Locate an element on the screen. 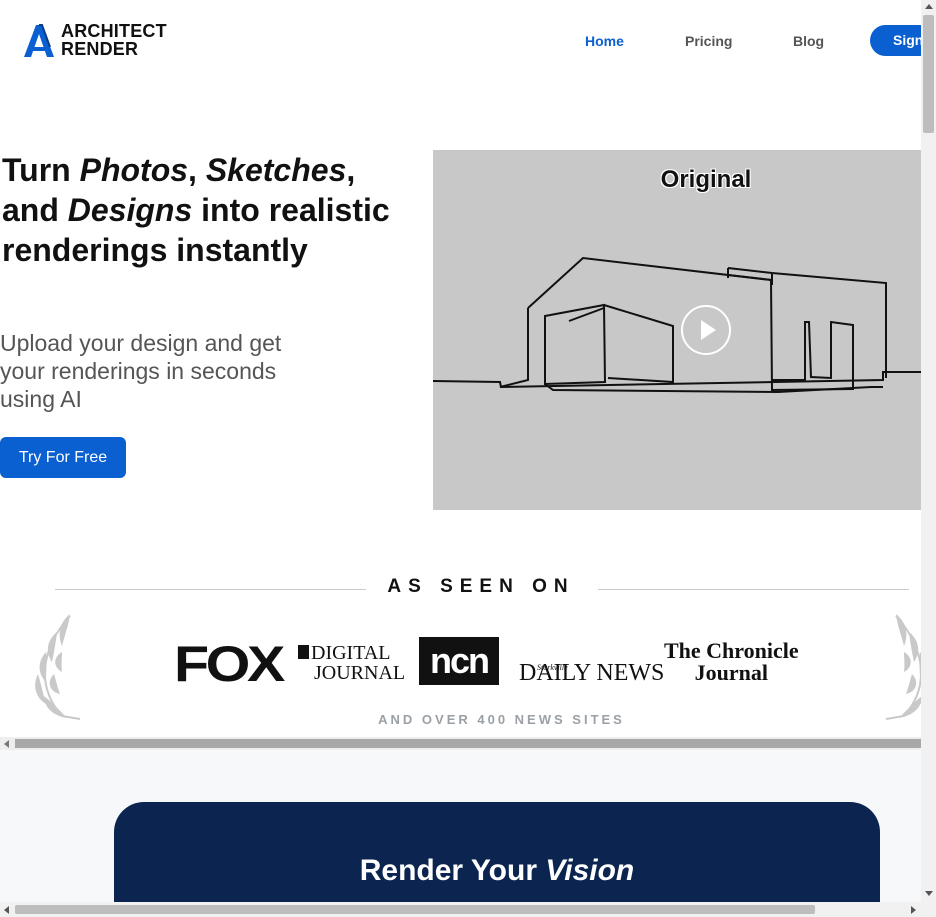  render-vision-title: Render Your Vision is located at coordinates (497, 870).